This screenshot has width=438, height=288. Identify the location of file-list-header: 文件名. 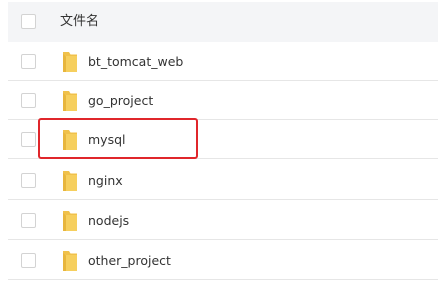
(223, 22).